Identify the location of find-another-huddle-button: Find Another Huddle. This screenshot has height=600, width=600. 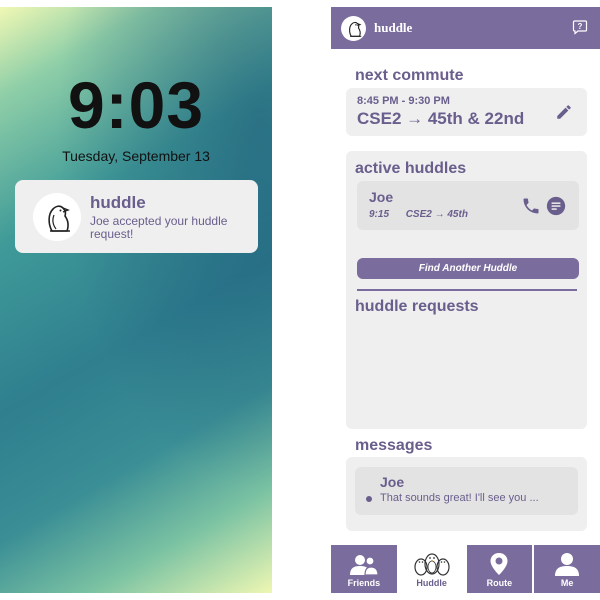
(468, 268).